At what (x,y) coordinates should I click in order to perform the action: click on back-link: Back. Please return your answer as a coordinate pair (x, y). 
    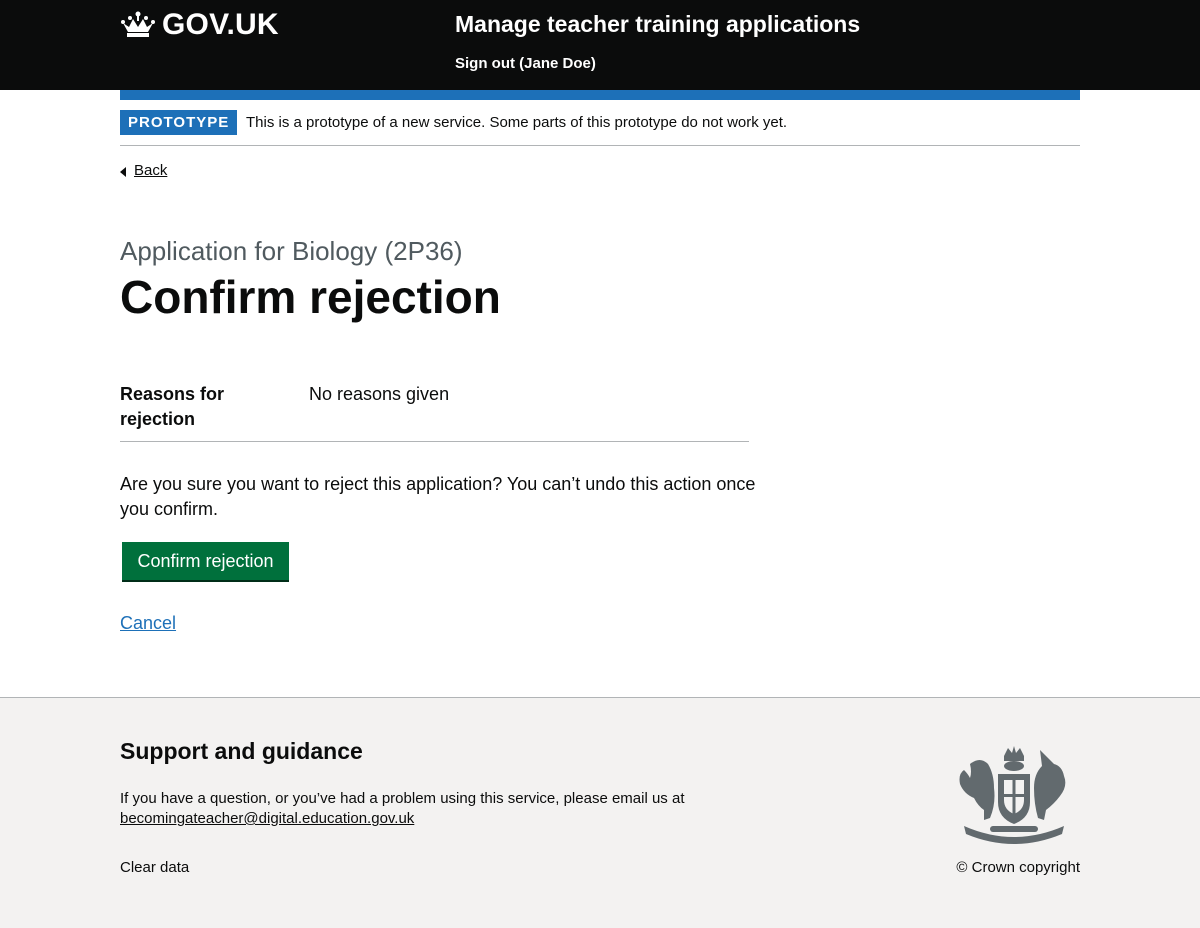
    Looking at the image, I should click on (143, 170).